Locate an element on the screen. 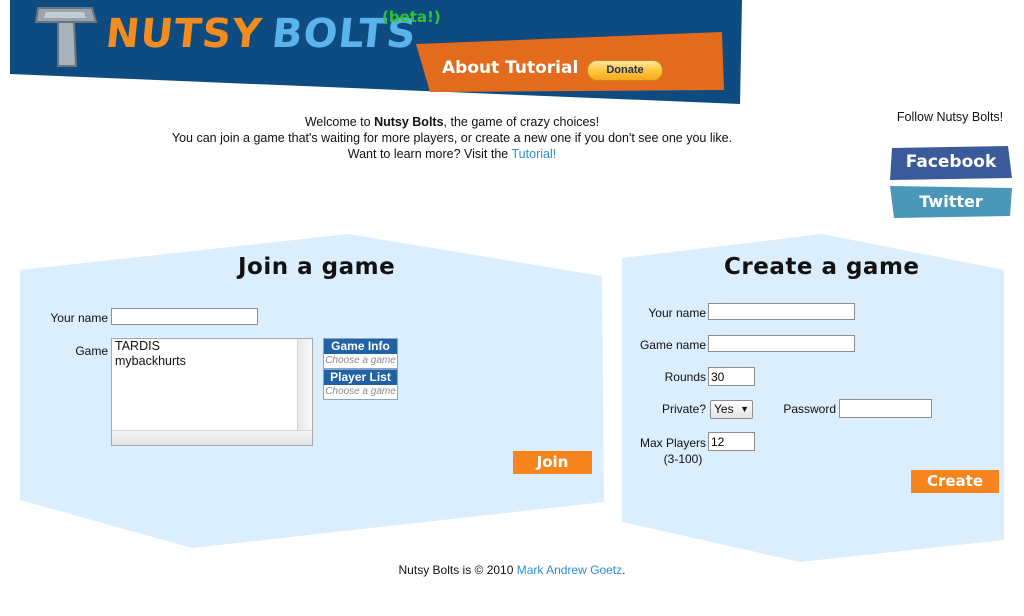  create-name-label: Your name is located at coordinates (677, 313).